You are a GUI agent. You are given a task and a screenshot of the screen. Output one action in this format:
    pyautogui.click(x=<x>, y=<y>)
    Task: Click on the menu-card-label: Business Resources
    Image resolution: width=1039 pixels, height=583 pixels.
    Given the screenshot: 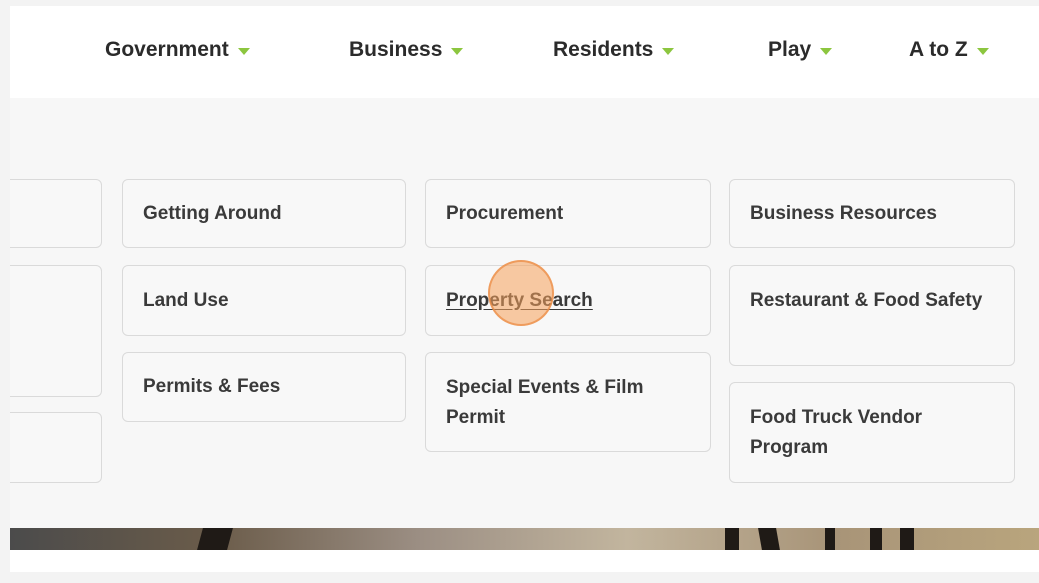 What is the action you would take?
    pyautogui.click(x=843, y=213)
    